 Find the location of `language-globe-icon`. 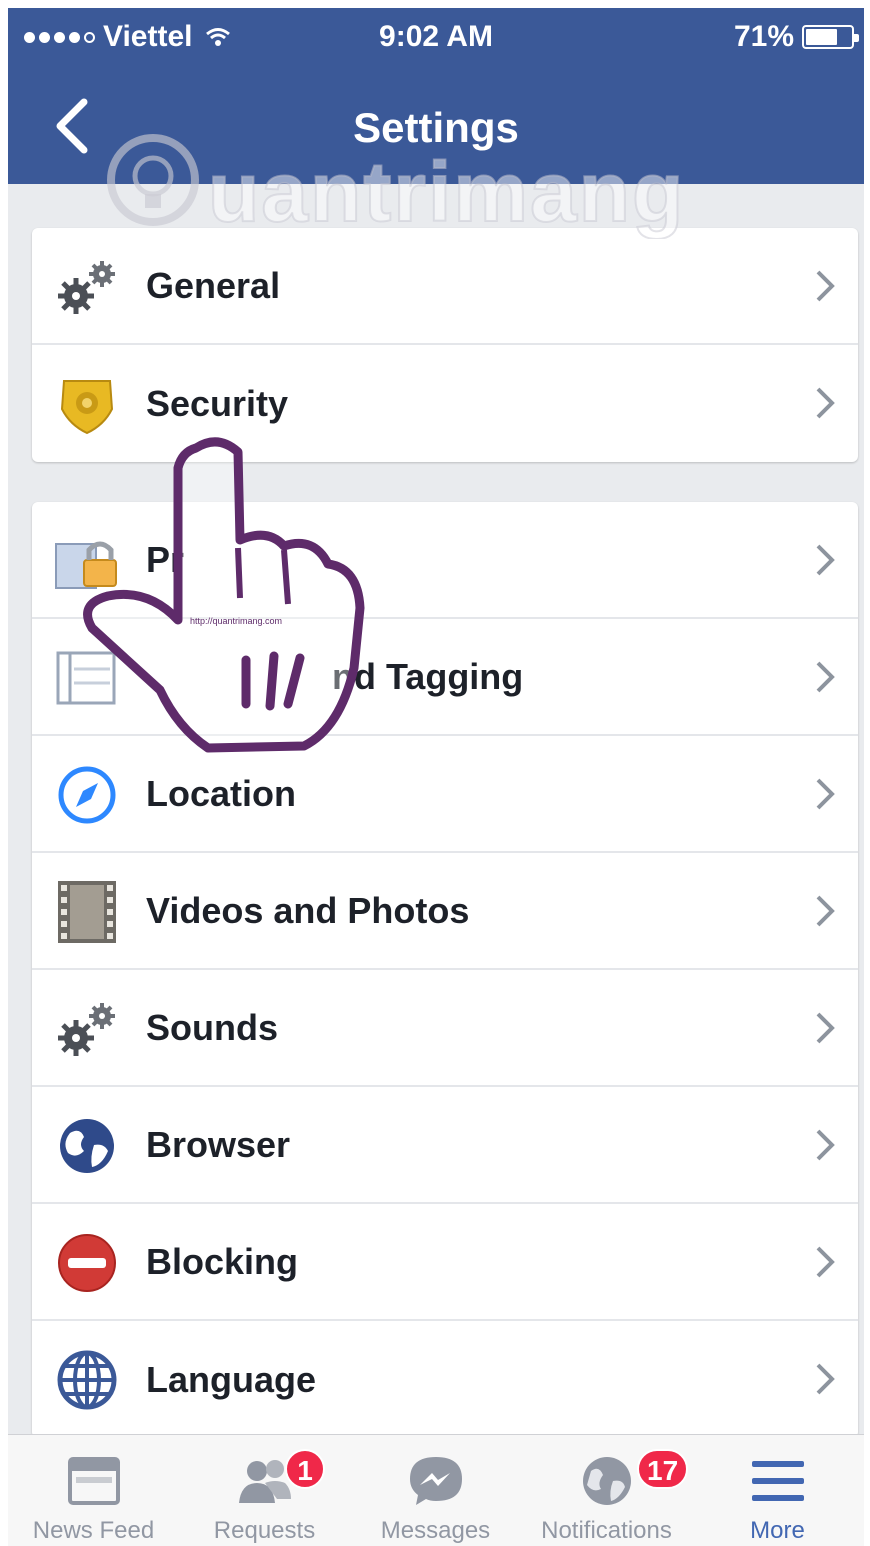

language-globe-icon is located at coordinates (87, 1380).